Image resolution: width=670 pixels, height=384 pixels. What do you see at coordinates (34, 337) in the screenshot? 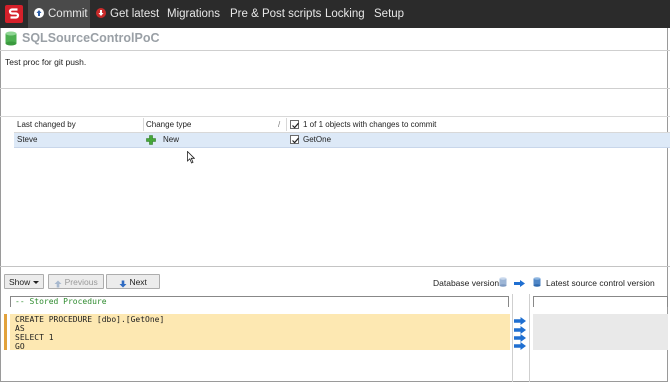
I see `code-line: SELECT 1` at bounding box center [34, 337].